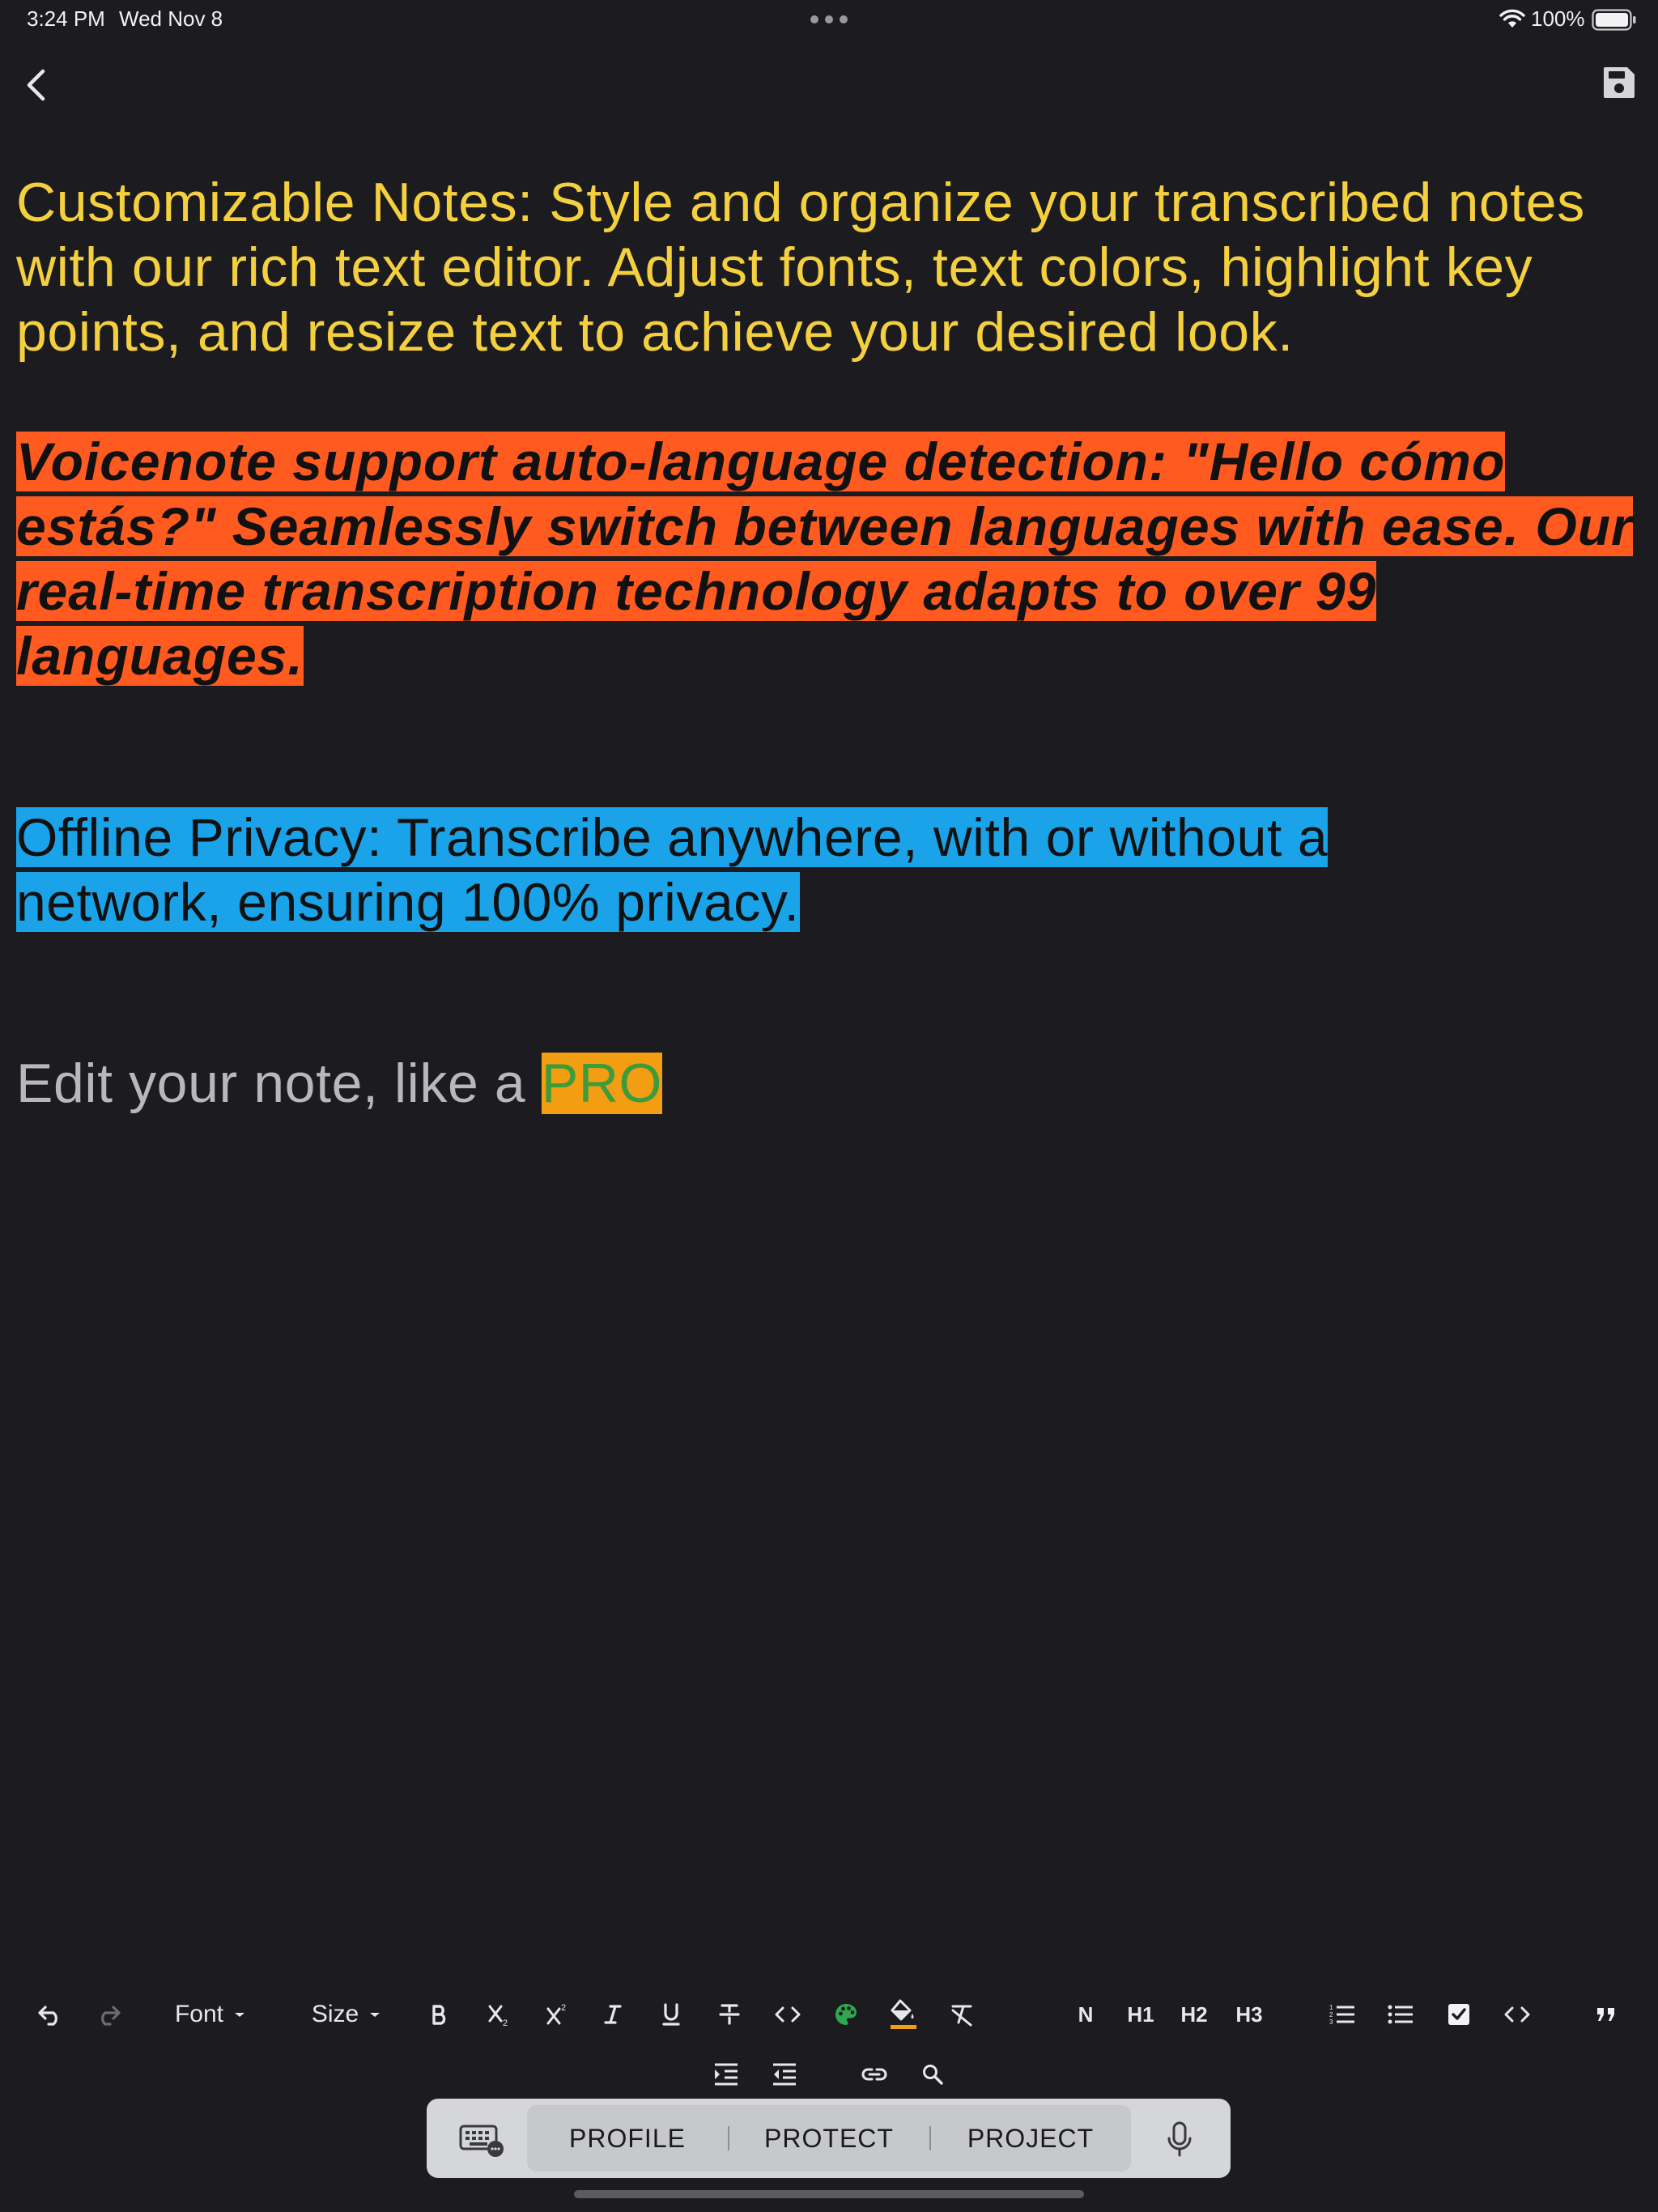 The width and height of the screenshot is (1658, 2212). Describe the element at coordinates (962, 2014) in the screenshot. I see `clear-format-icon` at that location.